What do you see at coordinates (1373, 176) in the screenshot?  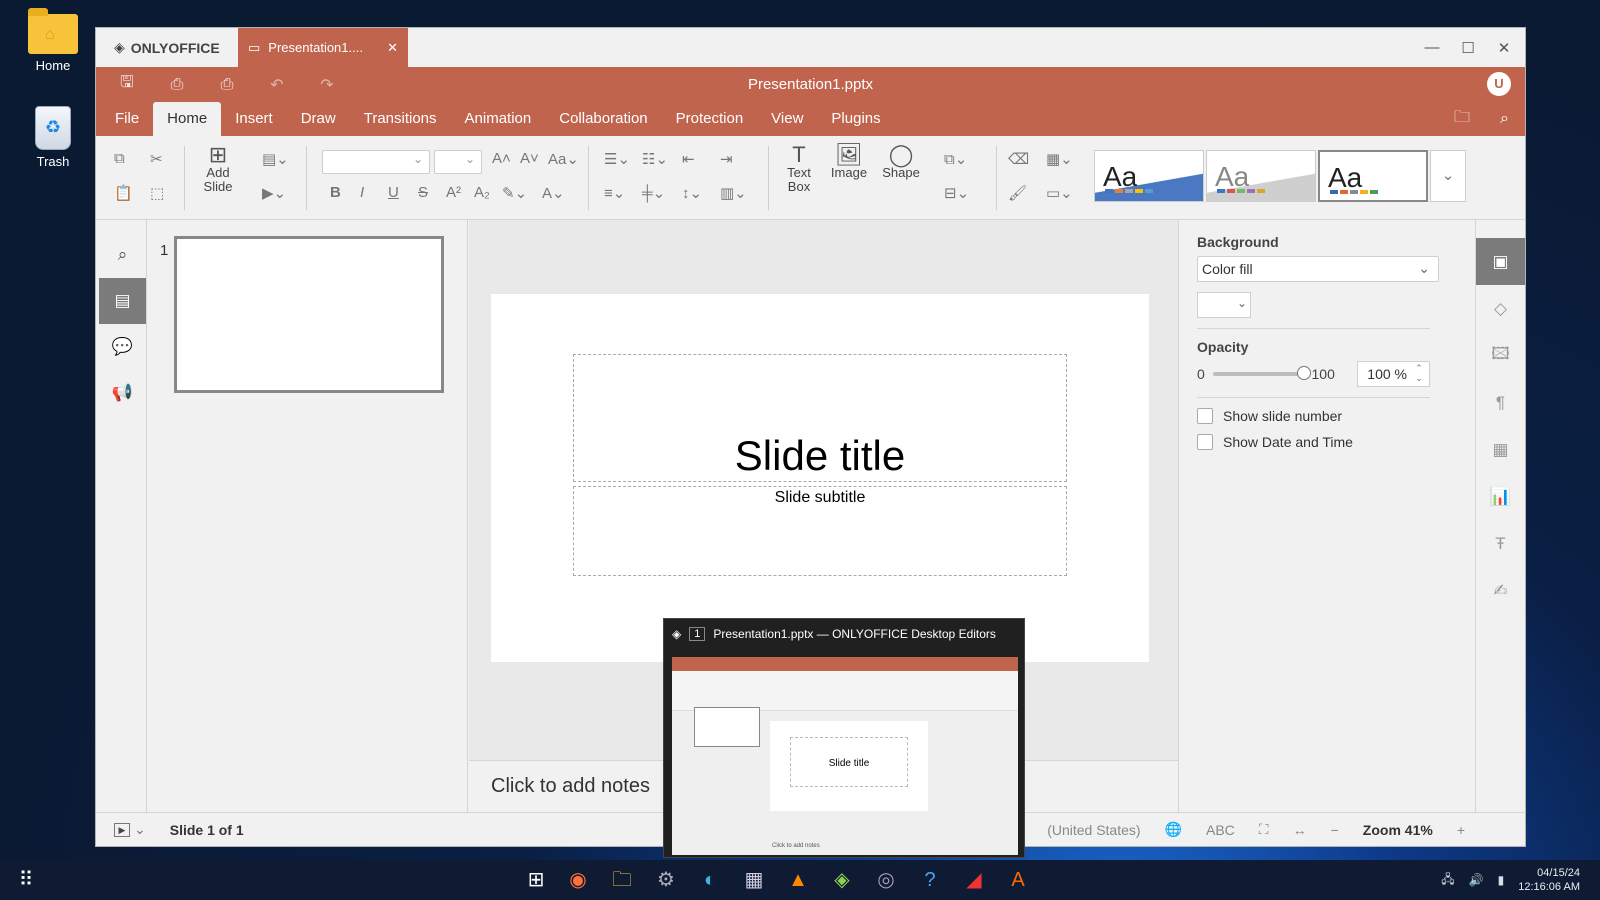 I see `theme-classic: Aa` at bounding box center [1373, 176].